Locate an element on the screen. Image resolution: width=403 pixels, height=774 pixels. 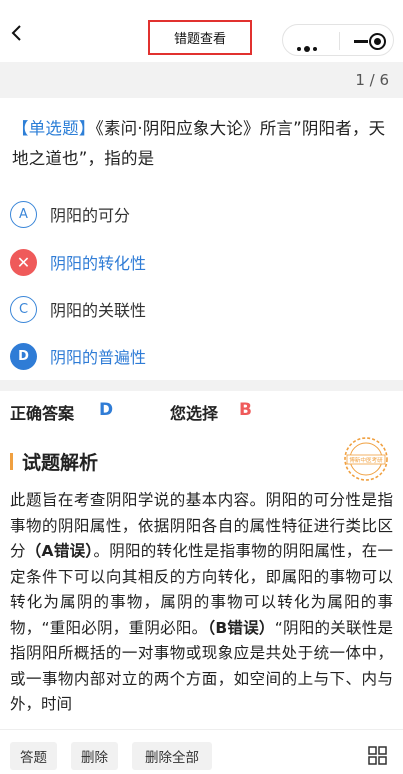
option-c: C 阴阳的关联性 is located at coordinates (78, 309).